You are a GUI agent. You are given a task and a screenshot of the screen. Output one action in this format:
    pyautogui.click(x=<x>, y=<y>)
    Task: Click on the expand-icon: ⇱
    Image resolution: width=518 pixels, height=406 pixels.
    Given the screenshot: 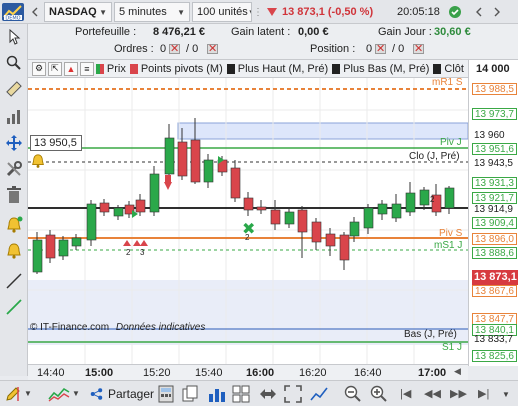 What is the action you would take?
    pyautogui.click(x=54, y=68)
    